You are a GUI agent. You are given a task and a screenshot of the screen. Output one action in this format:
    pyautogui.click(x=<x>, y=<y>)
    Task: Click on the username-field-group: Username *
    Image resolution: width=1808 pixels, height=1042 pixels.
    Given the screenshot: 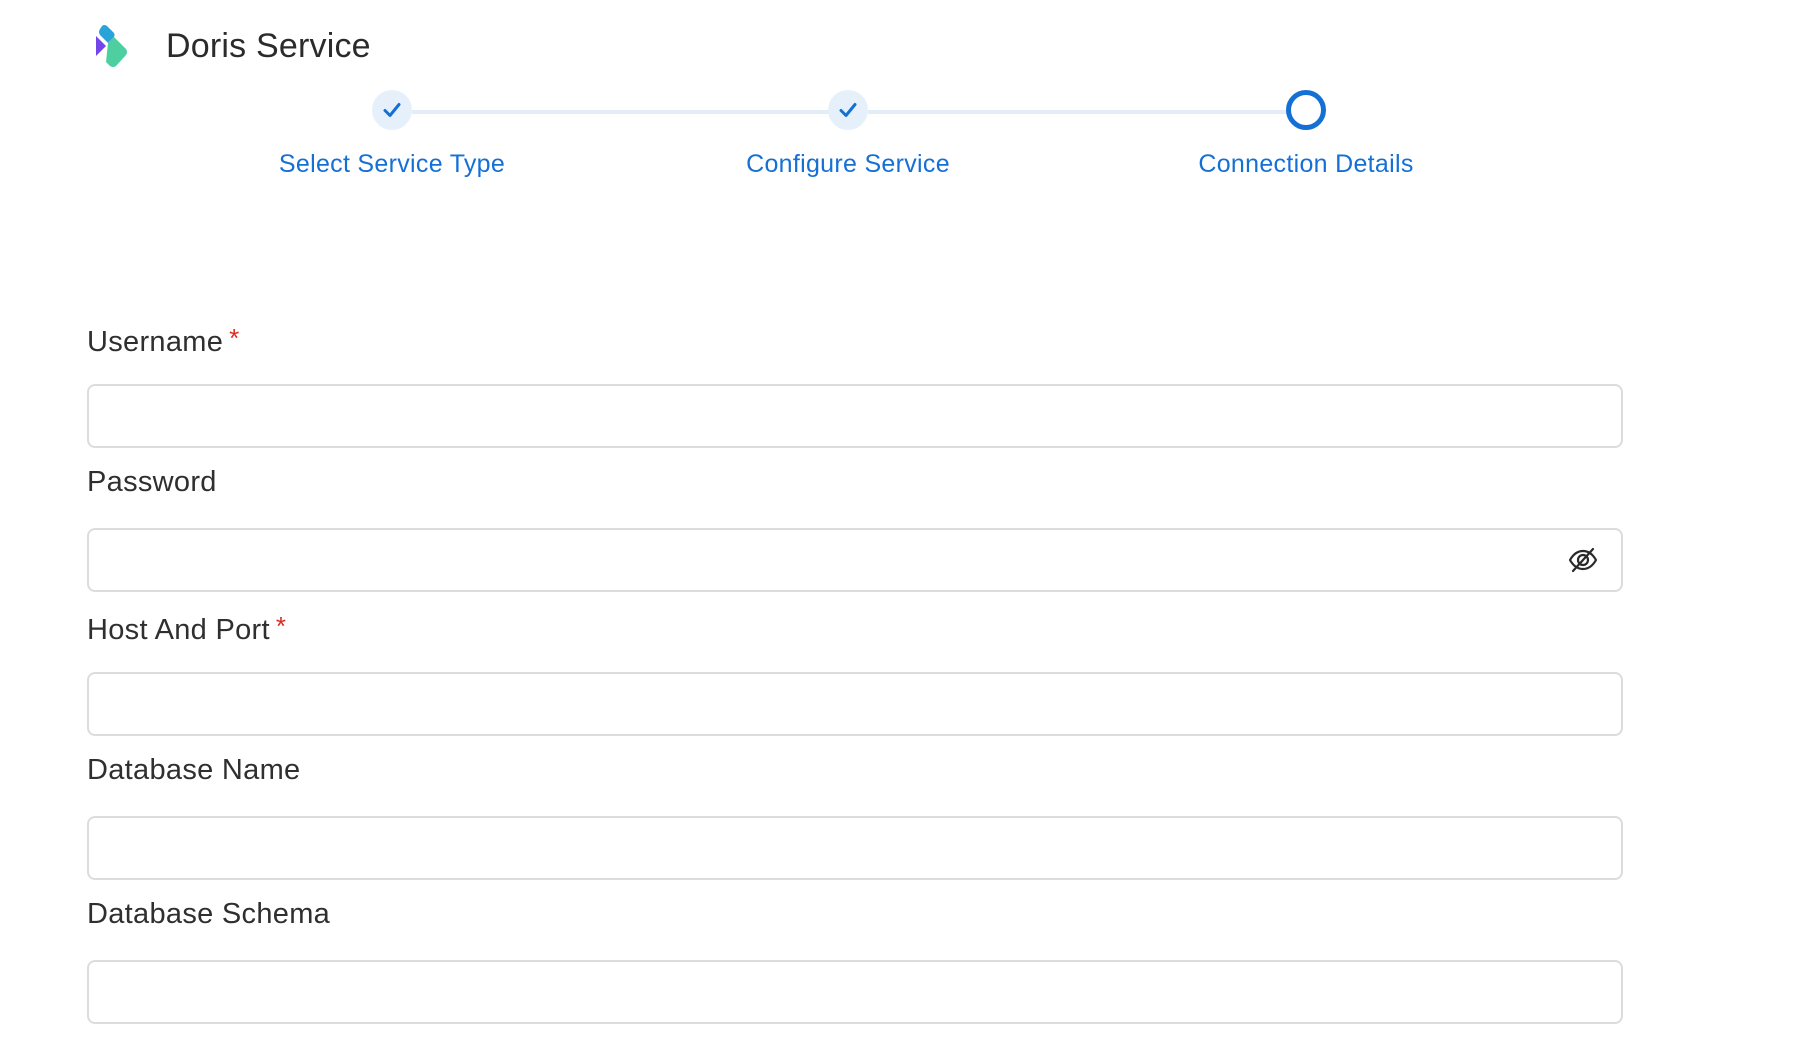 What is the action you would take?
    pyautogui.click(x=855, y=390)
    